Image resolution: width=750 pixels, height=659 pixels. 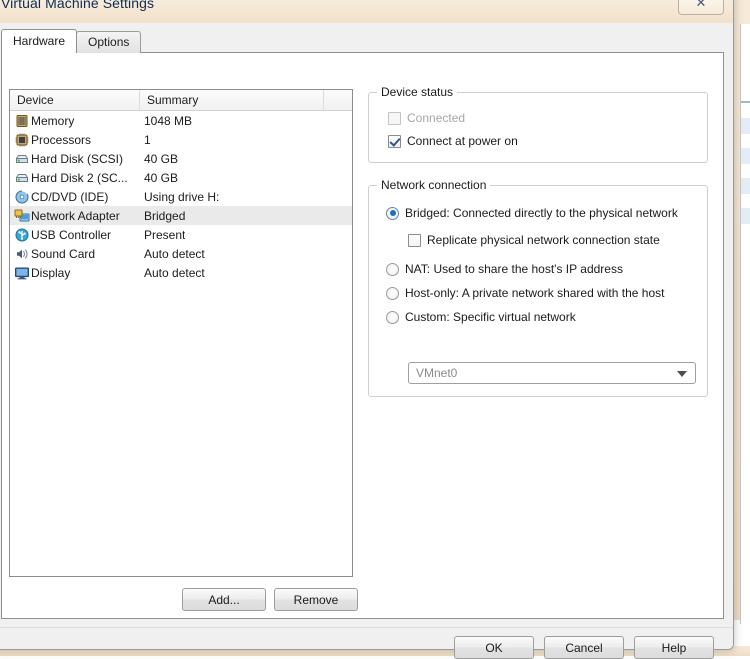 What do you see at coordinates (22, 140) in the screenshot?
I see `processor-icon` at bounding box center [22, 140].